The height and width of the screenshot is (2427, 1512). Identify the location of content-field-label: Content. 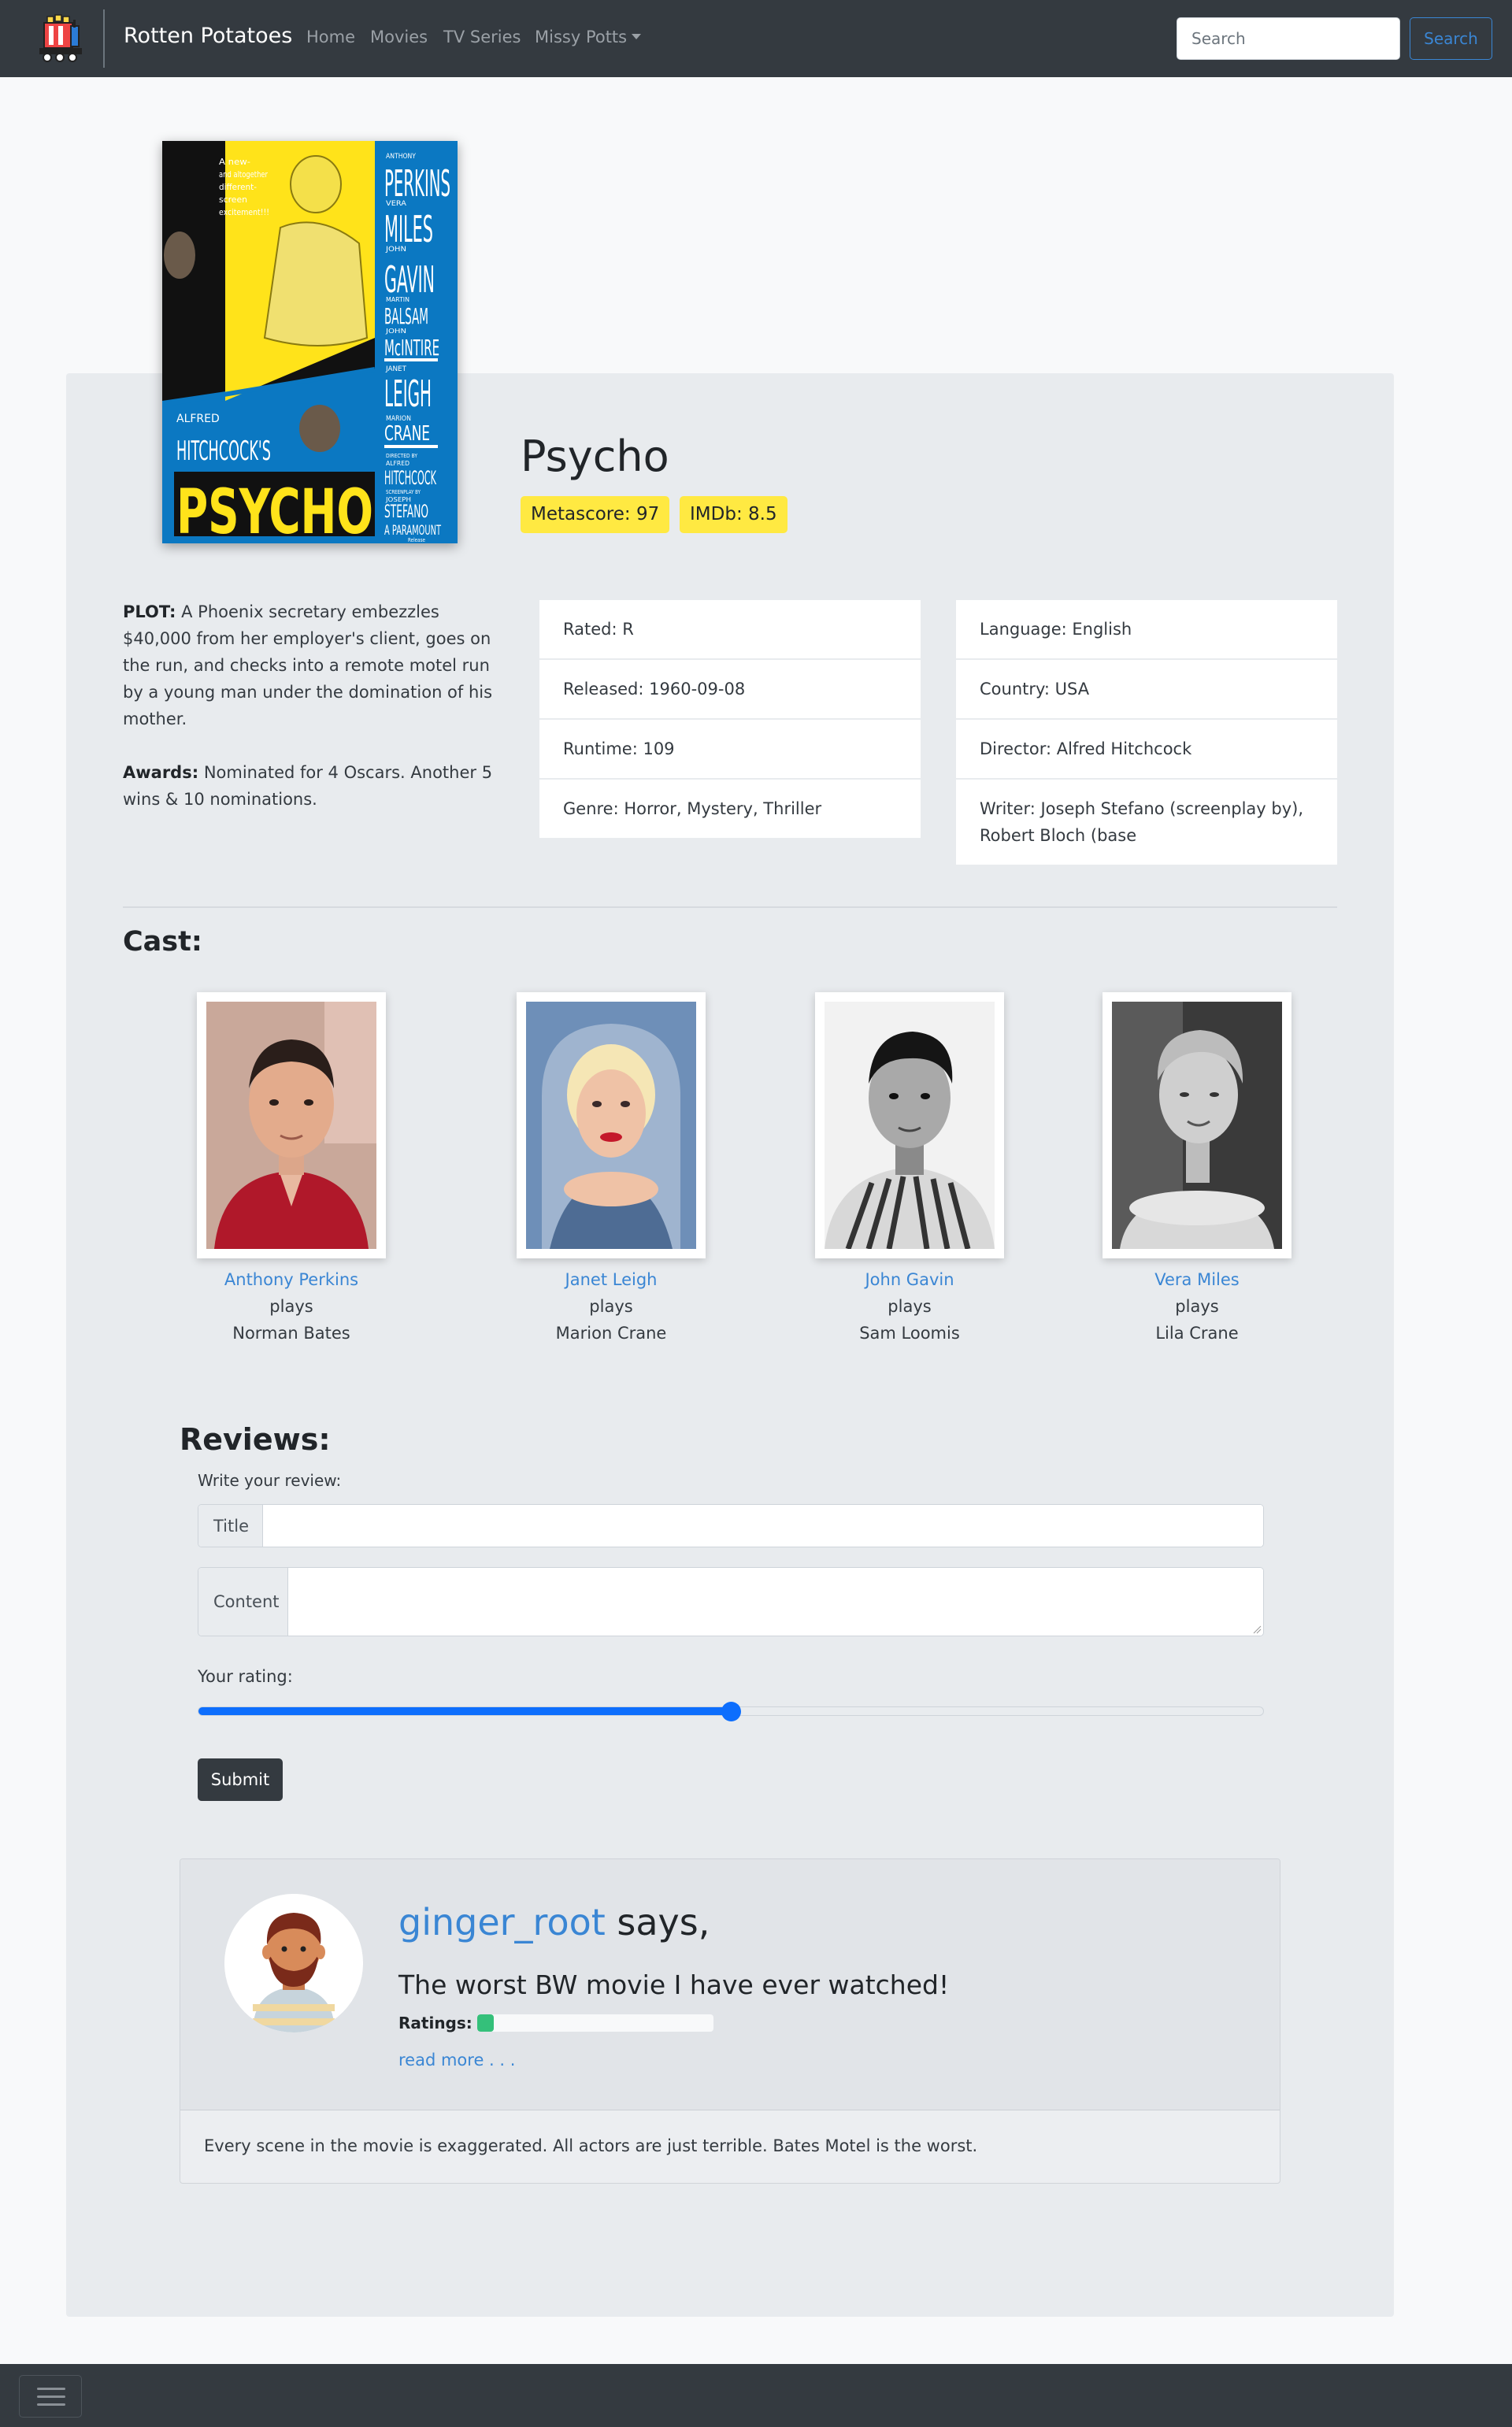
(243, 1602).